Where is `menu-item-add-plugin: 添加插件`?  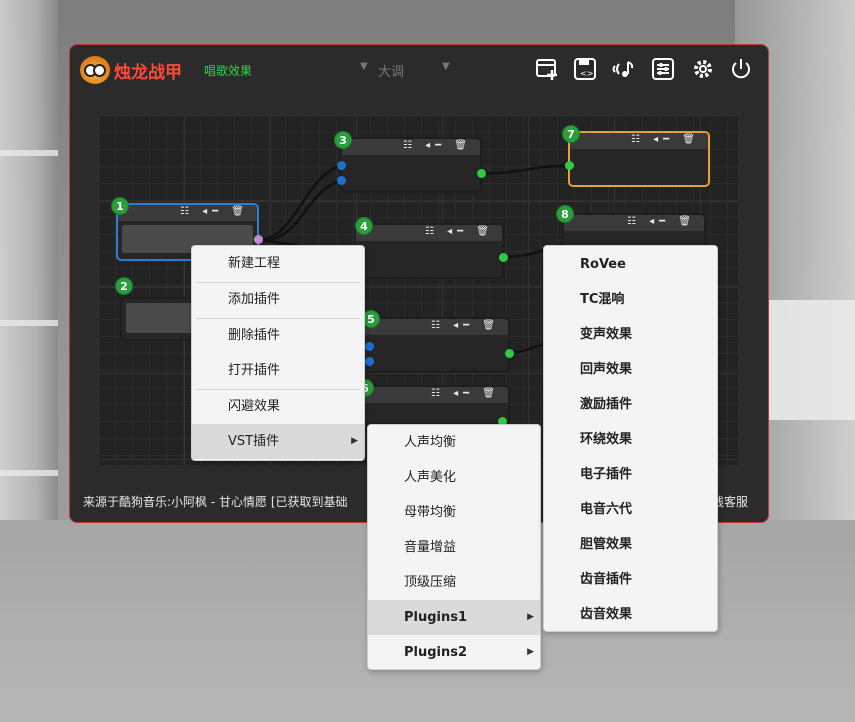 menu-item-add-plugin: 添加插件 is located at coordinates (278, 299).